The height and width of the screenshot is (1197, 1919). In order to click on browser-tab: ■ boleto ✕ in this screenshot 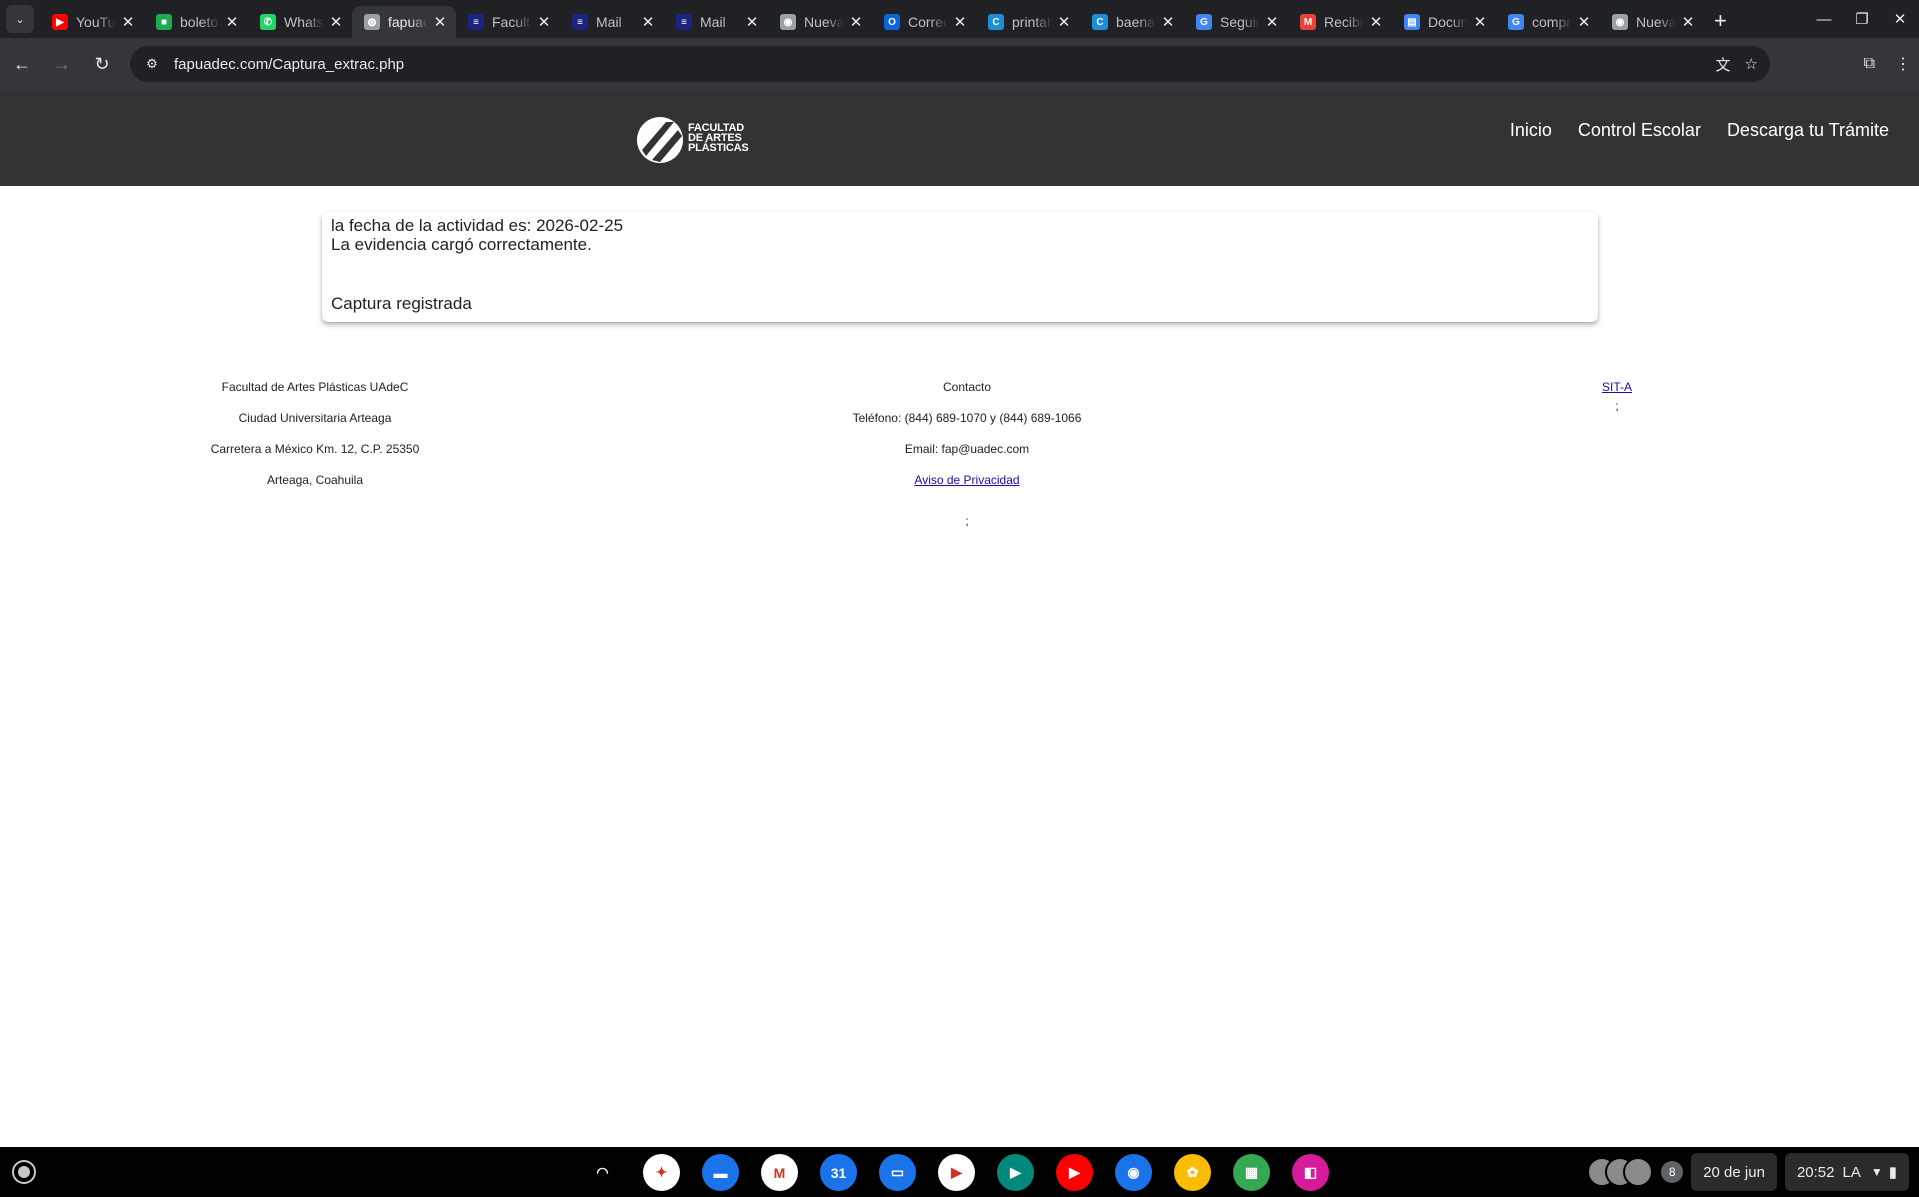, I will do `click(196, 22)`.